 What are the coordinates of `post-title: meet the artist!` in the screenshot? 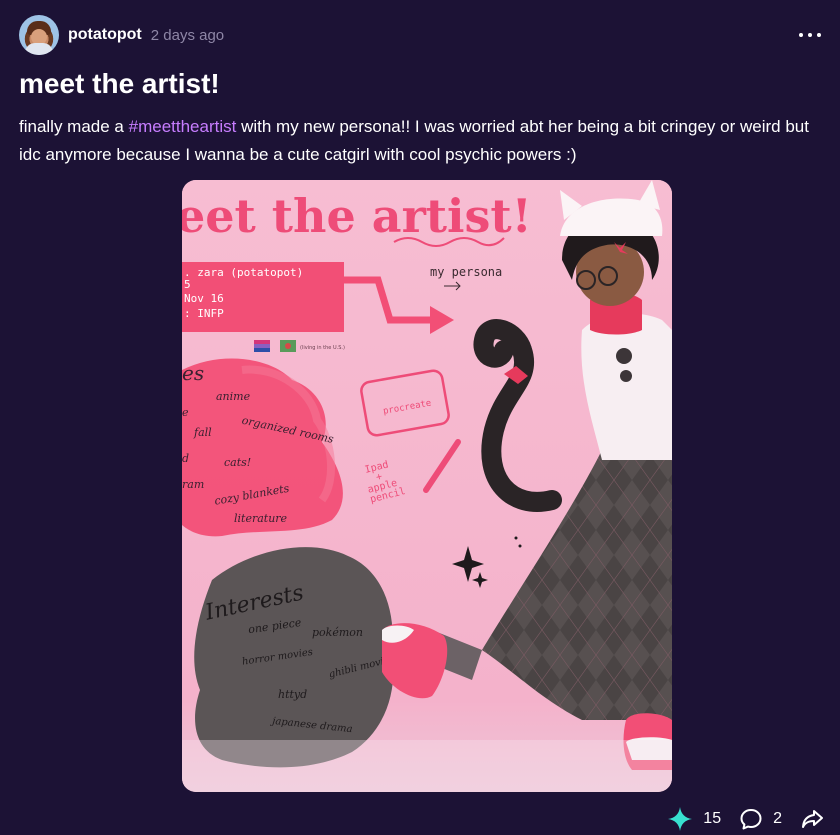 It's located at (119, 83).